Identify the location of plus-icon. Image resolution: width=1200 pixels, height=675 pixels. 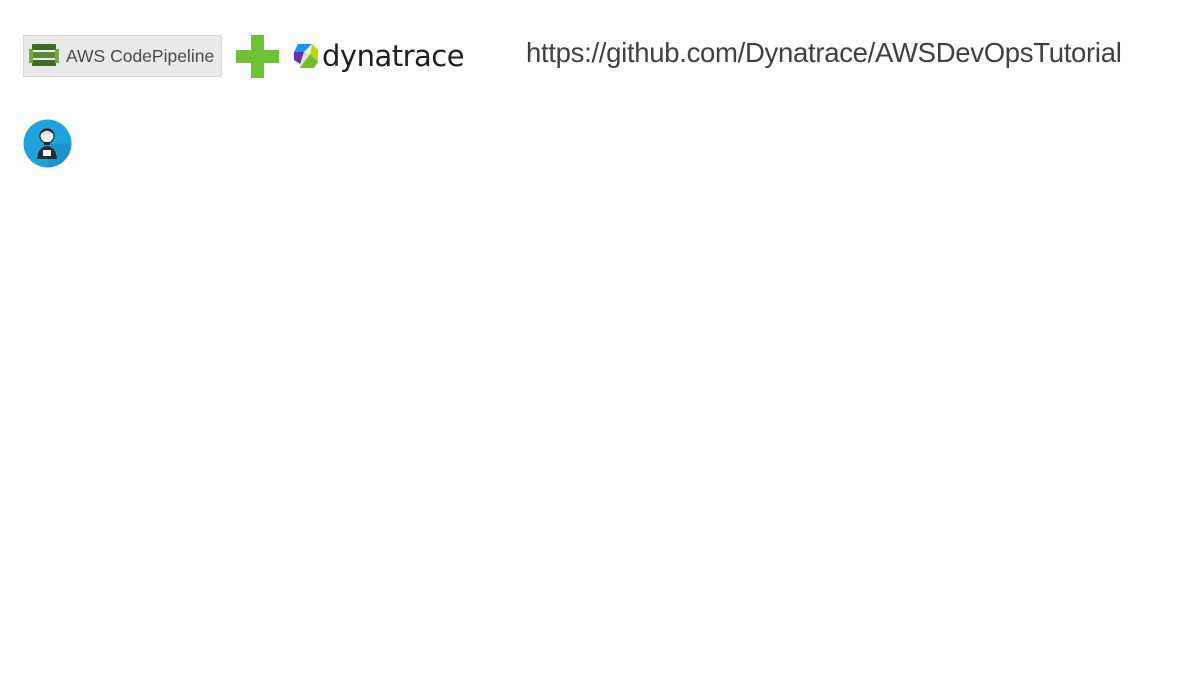
(257, 56).